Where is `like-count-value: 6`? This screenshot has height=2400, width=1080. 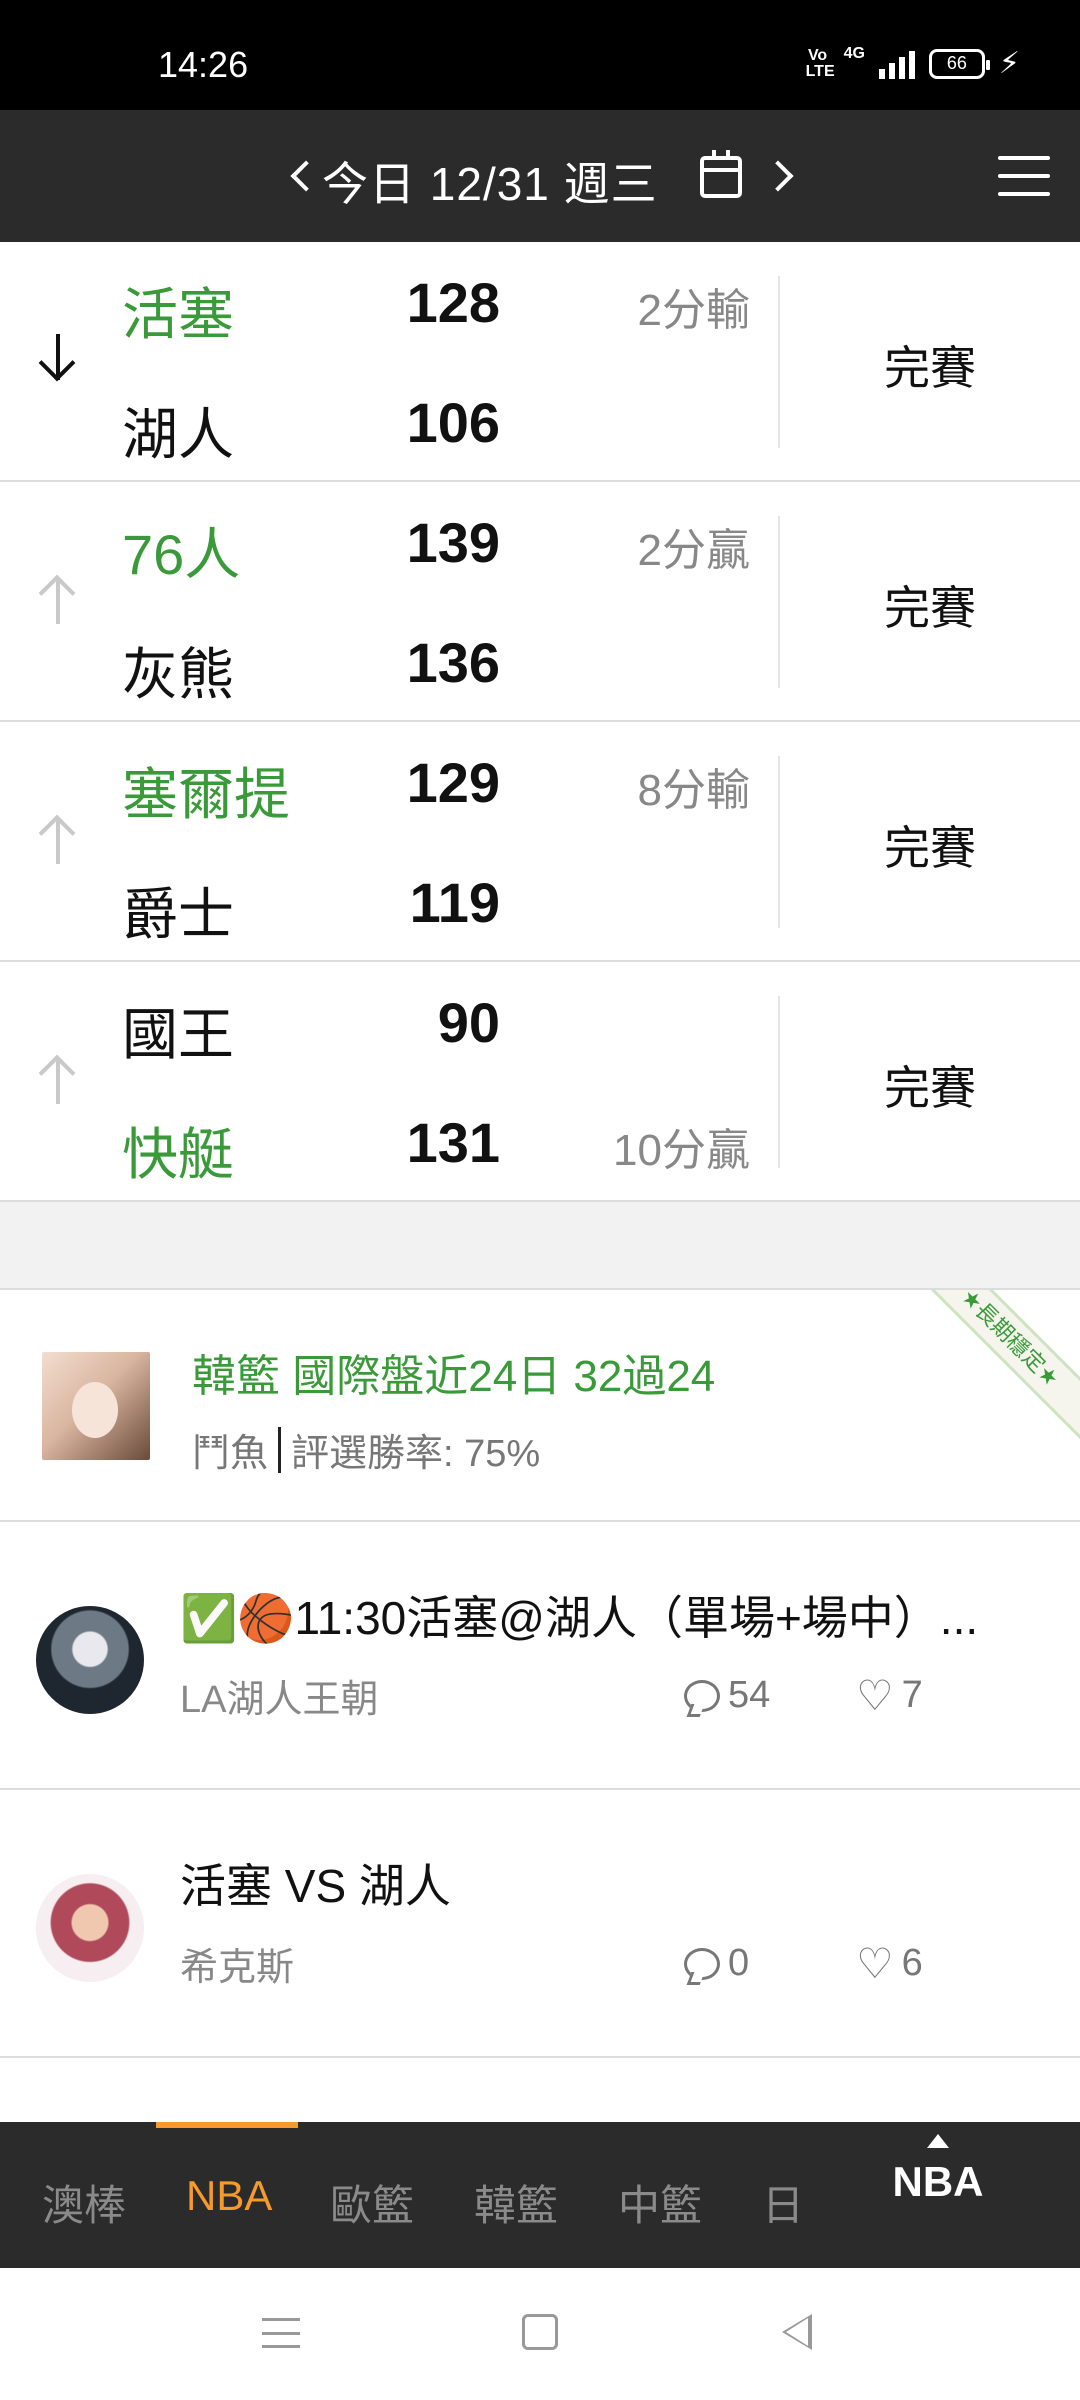
like-count-value: 6 is located at coordinates (912, 1963).